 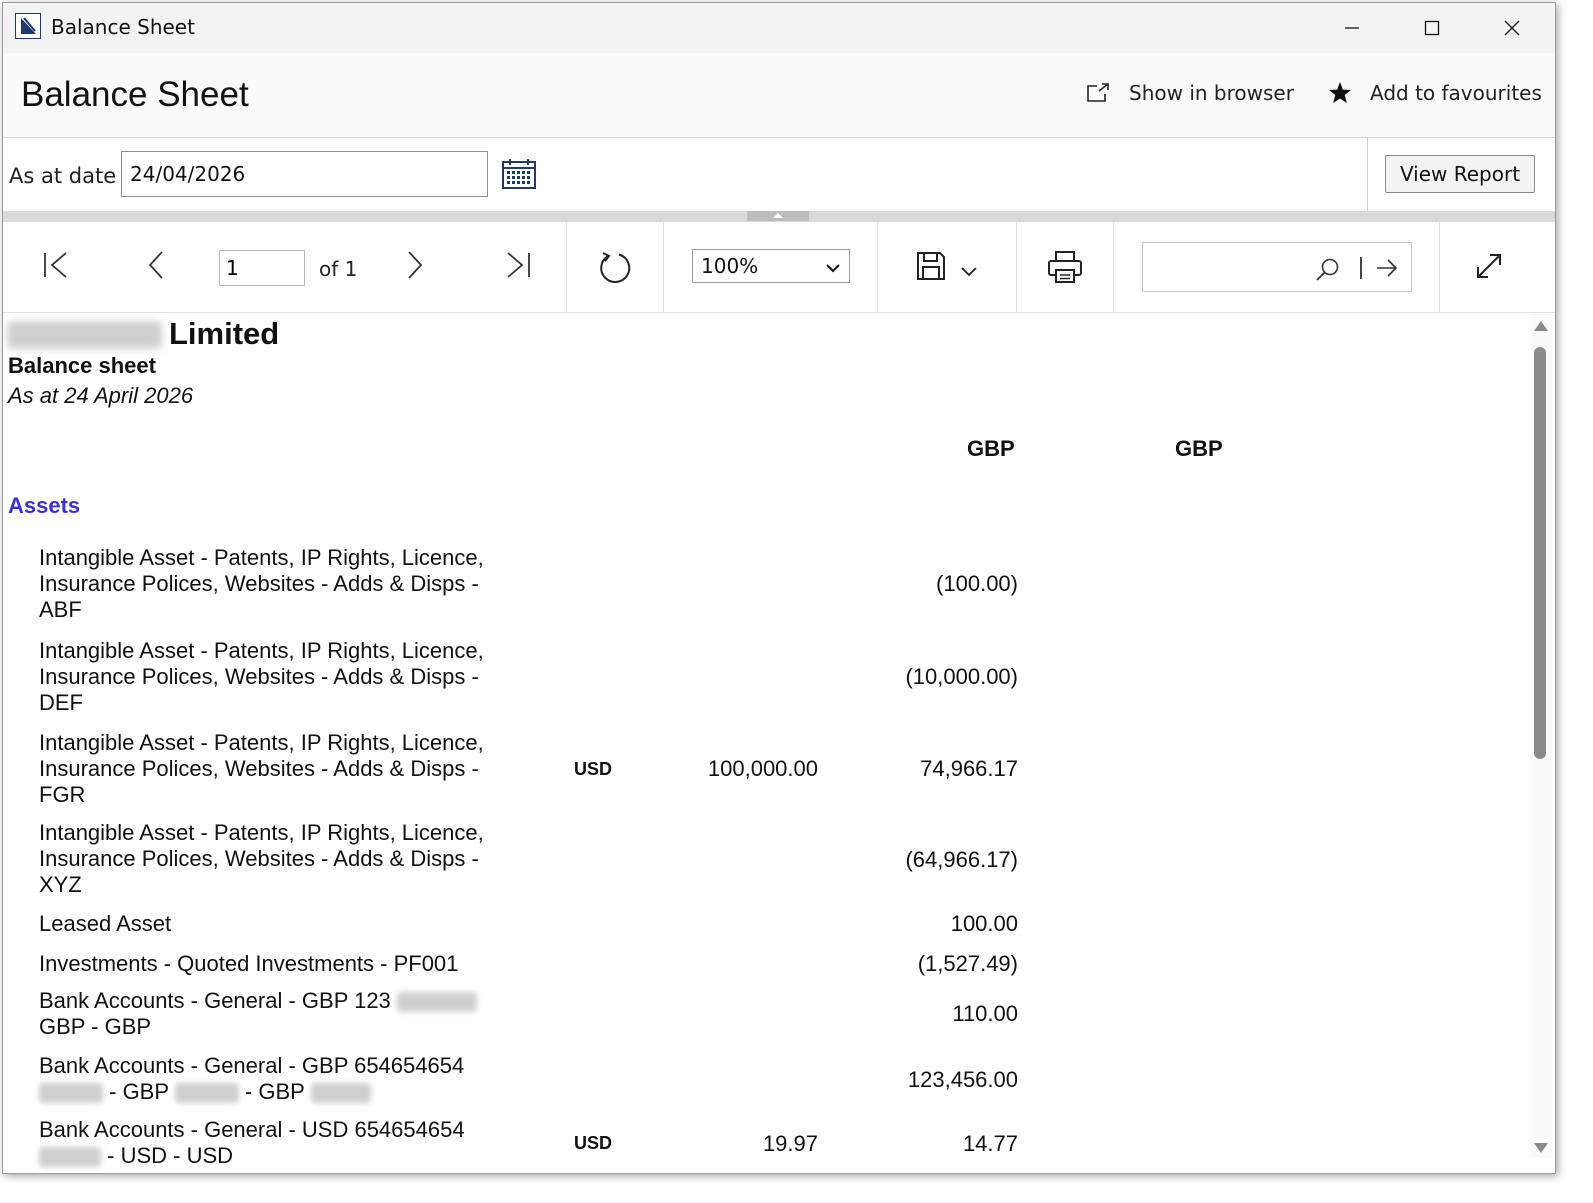 What do you see at coordinates (1361, 268) in the screenshot?
I see `search-divider` at bounding box center [1361, 268].